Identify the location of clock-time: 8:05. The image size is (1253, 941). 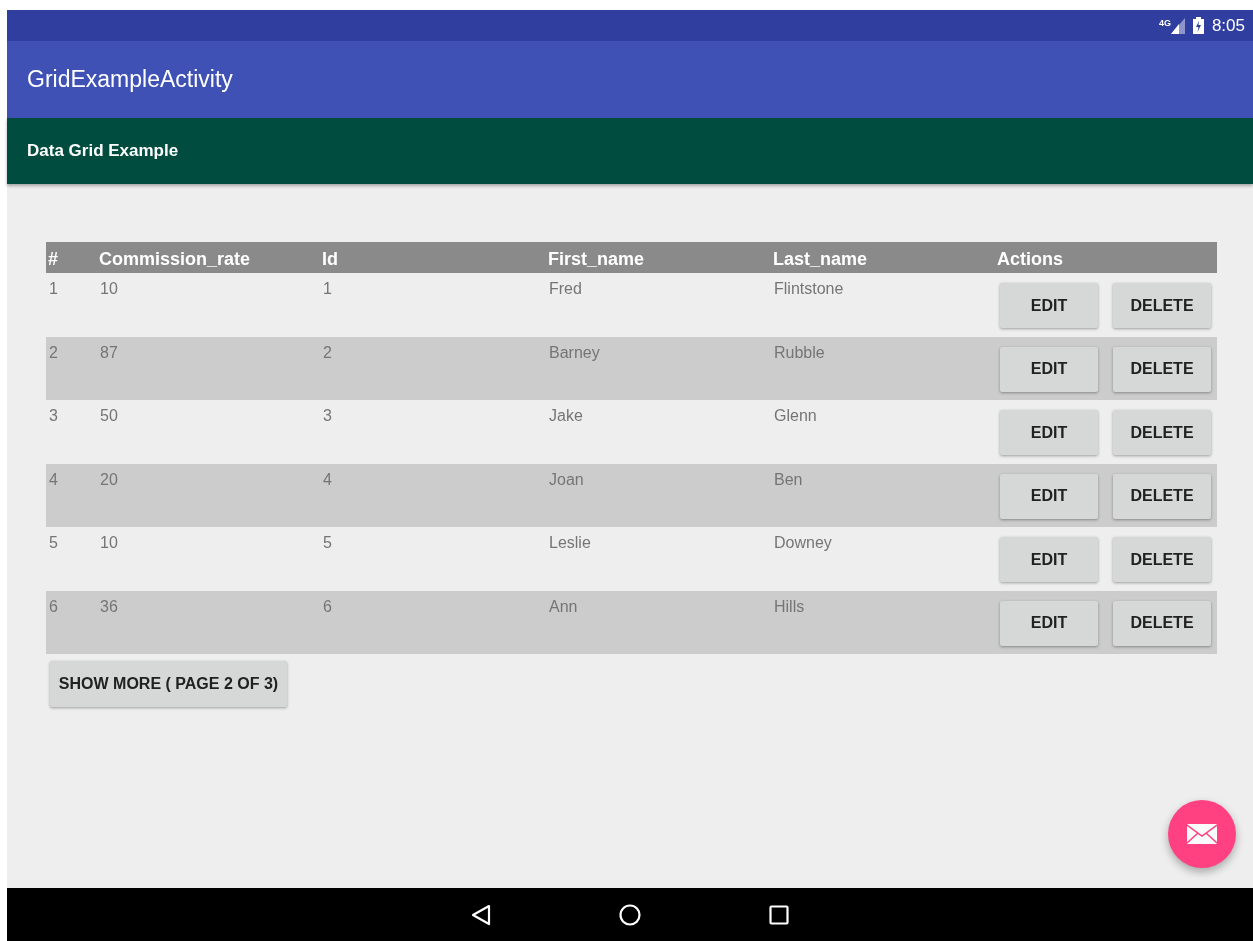
(1228, 25).